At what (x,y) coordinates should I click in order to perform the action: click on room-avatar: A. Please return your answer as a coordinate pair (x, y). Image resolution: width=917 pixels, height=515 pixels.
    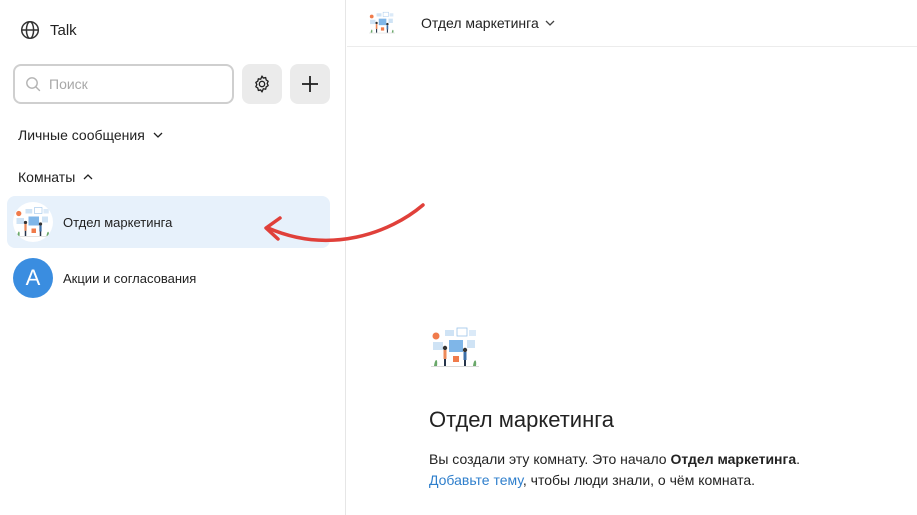
    Looking at the image, I should click on (33, 278).